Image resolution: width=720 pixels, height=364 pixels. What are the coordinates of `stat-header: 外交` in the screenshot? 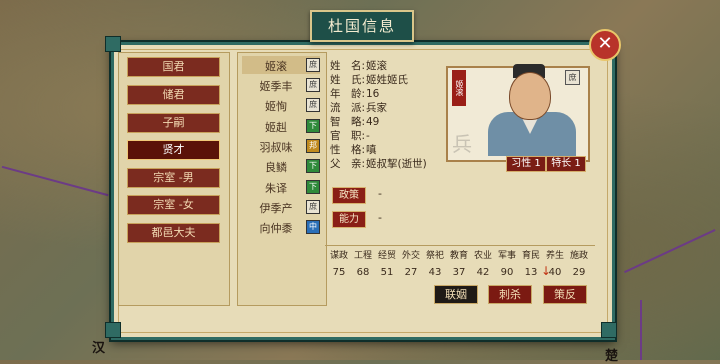 It's located at (410, 256).